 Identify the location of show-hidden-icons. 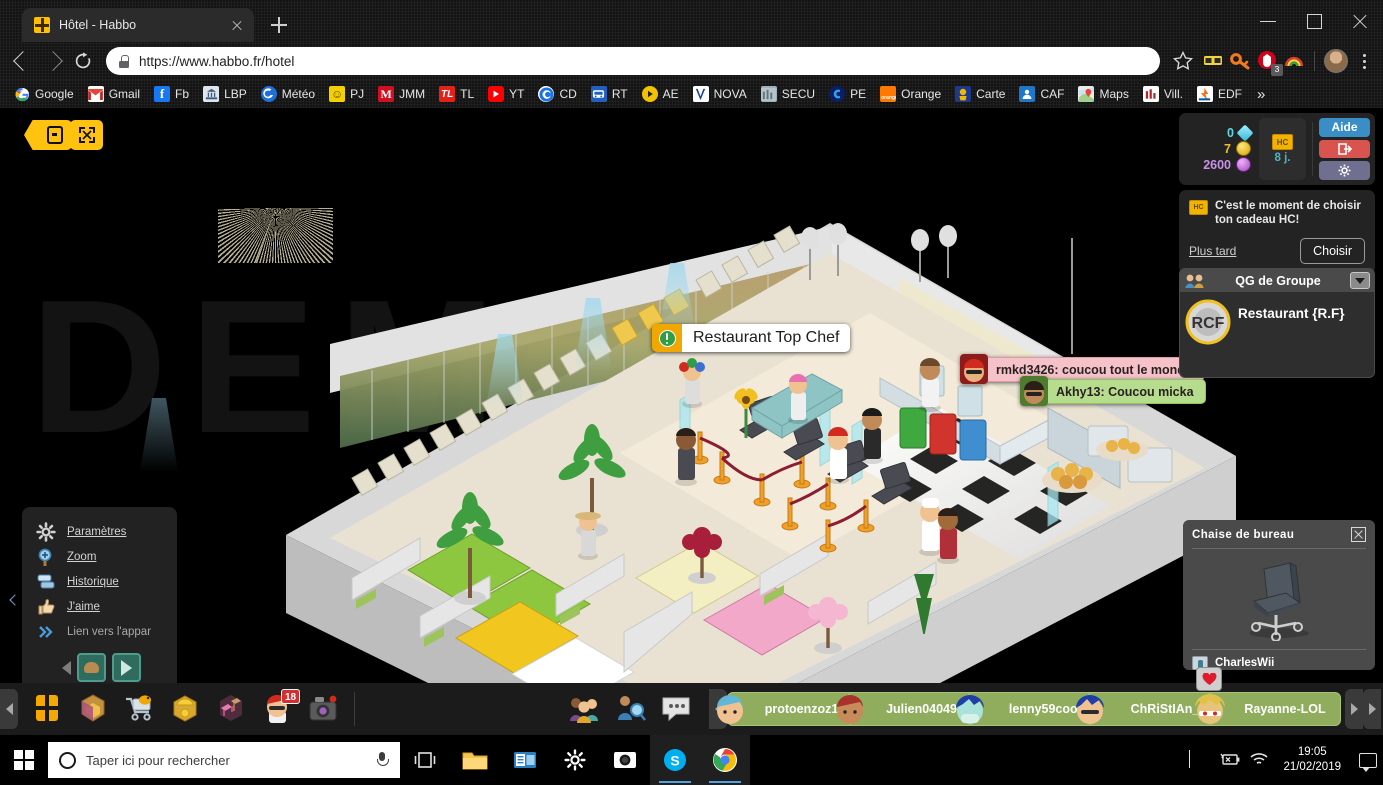
(1198, 759).